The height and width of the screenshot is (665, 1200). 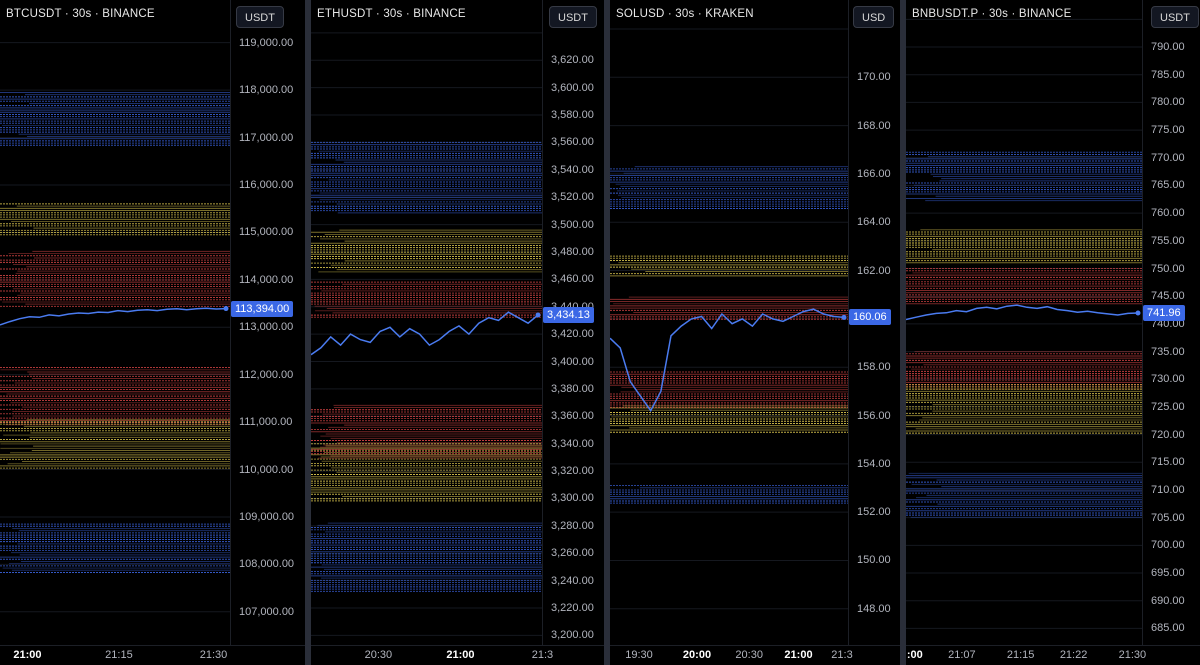 I want to click on price-tick-label: 3,280.00, so click(x=572, y=525).